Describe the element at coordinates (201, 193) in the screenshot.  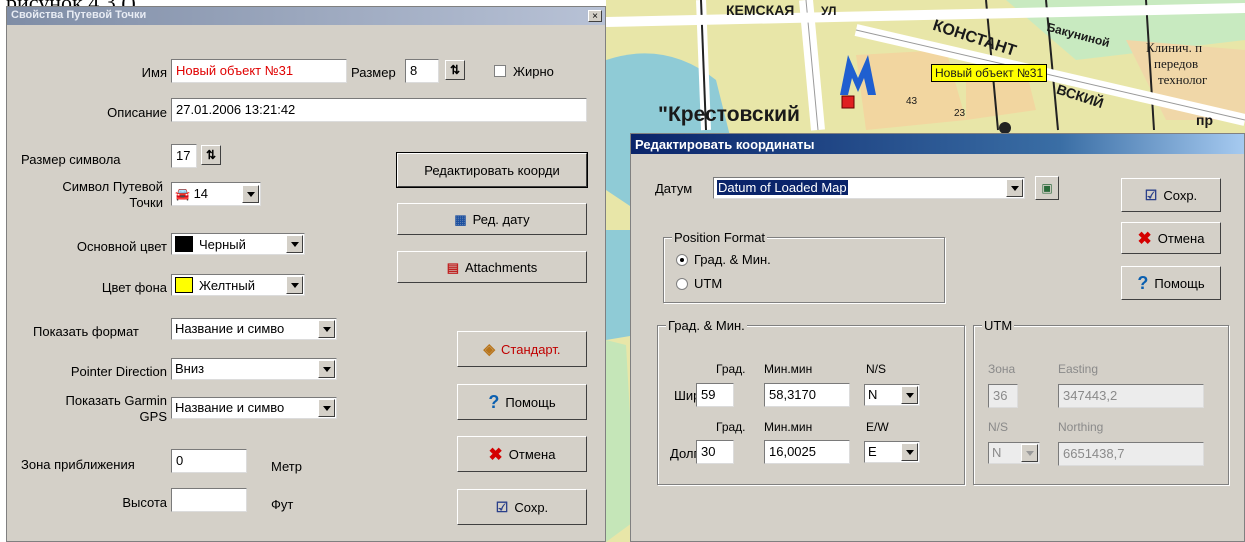
I see `waypoint-symbol-value: 14` at that location.